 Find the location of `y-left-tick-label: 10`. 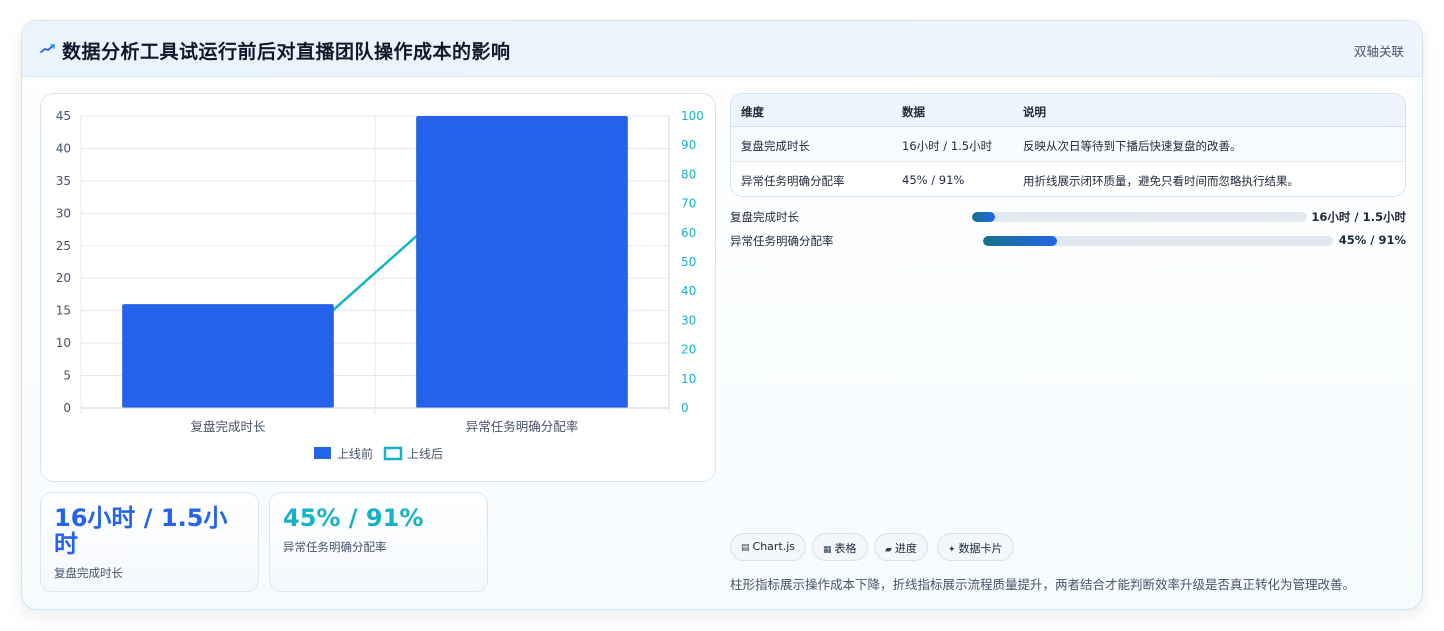

y-left-tick-label: 10 is located at coordinates (63, 343).